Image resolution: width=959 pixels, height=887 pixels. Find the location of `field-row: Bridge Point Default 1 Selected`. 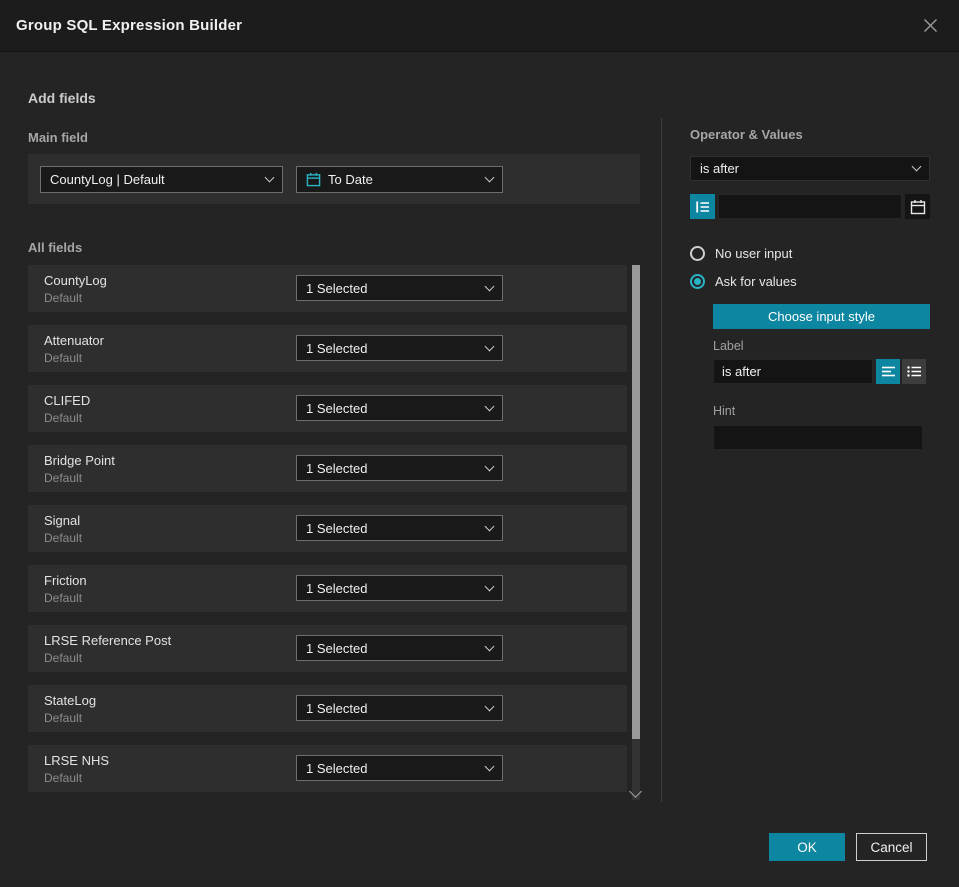

field-row: Bridge Point Default 1 Selected is located at coordinates (327, 468).